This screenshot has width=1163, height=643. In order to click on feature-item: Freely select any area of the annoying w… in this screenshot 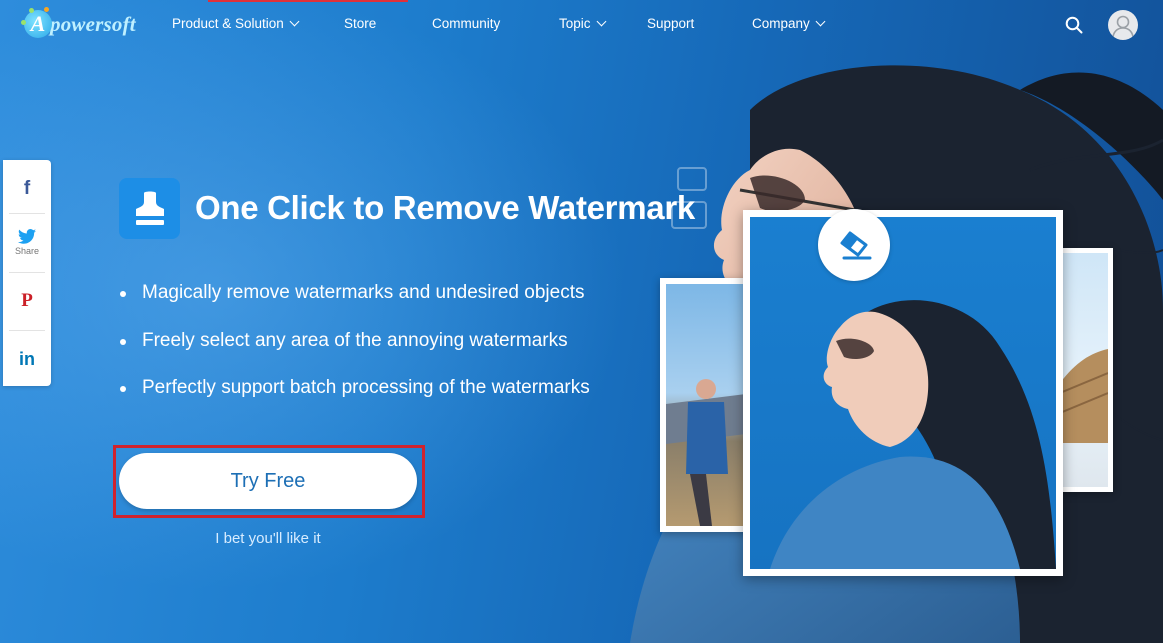, I will do `click(354, 354)`.